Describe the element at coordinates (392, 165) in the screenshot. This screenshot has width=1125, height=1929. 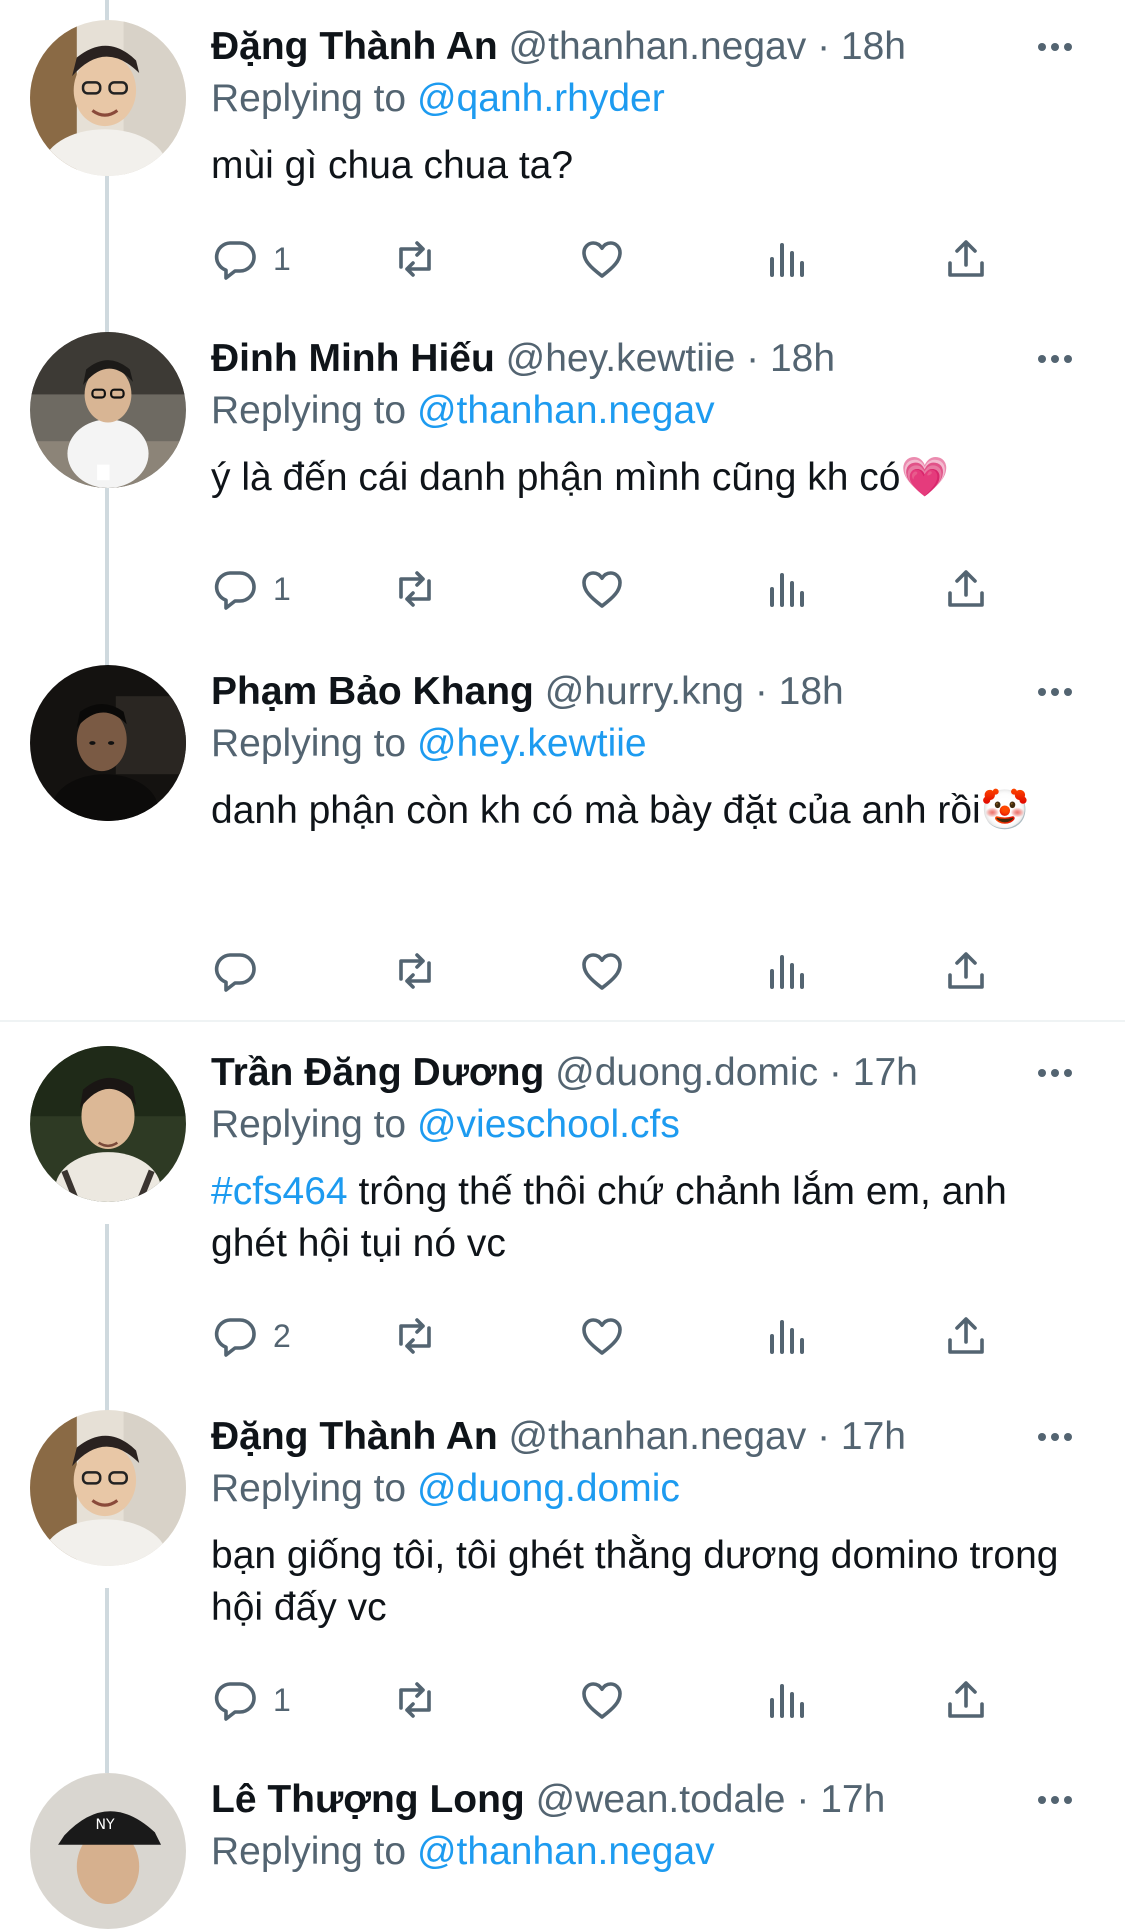
I see `tweet-body: mùi gì chua chua ta?` at that location.